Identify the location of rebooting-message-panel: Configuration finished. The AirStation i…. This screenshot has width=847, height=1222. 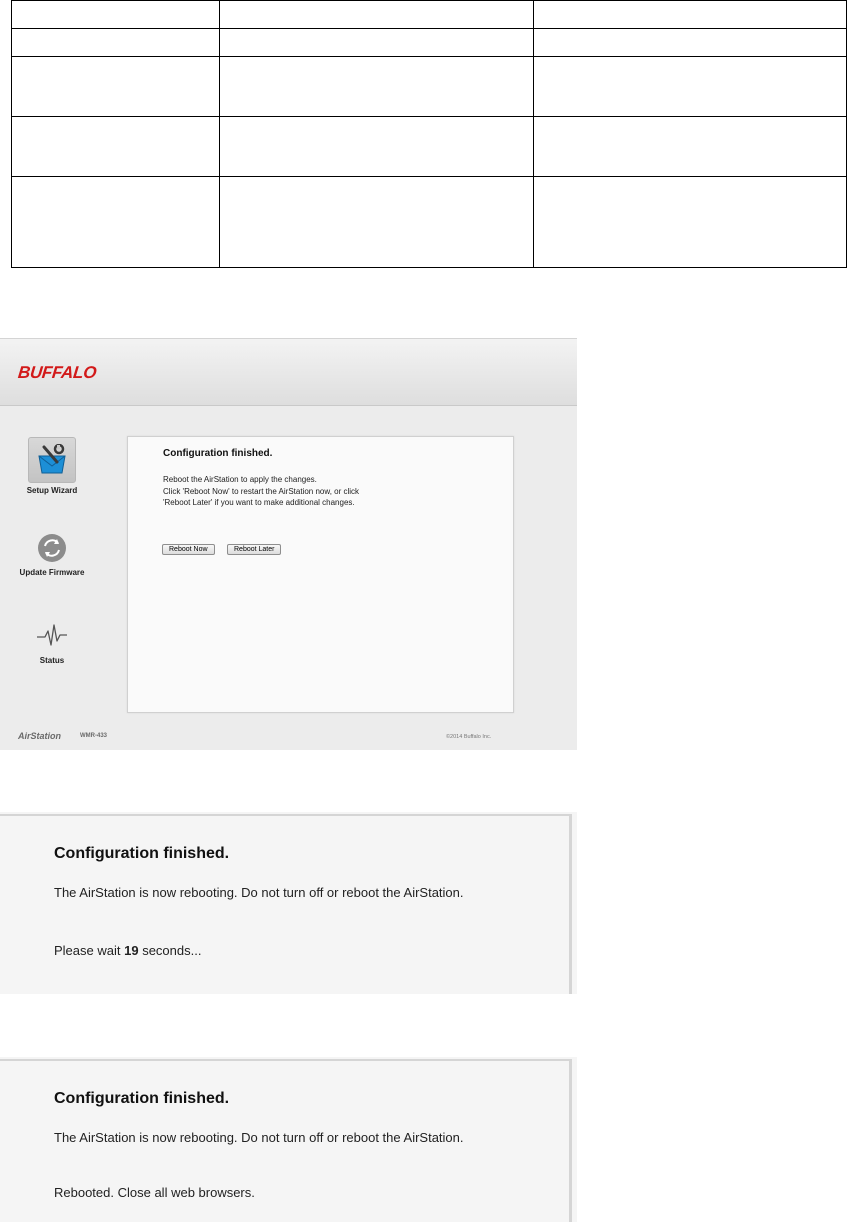
(288, 903).